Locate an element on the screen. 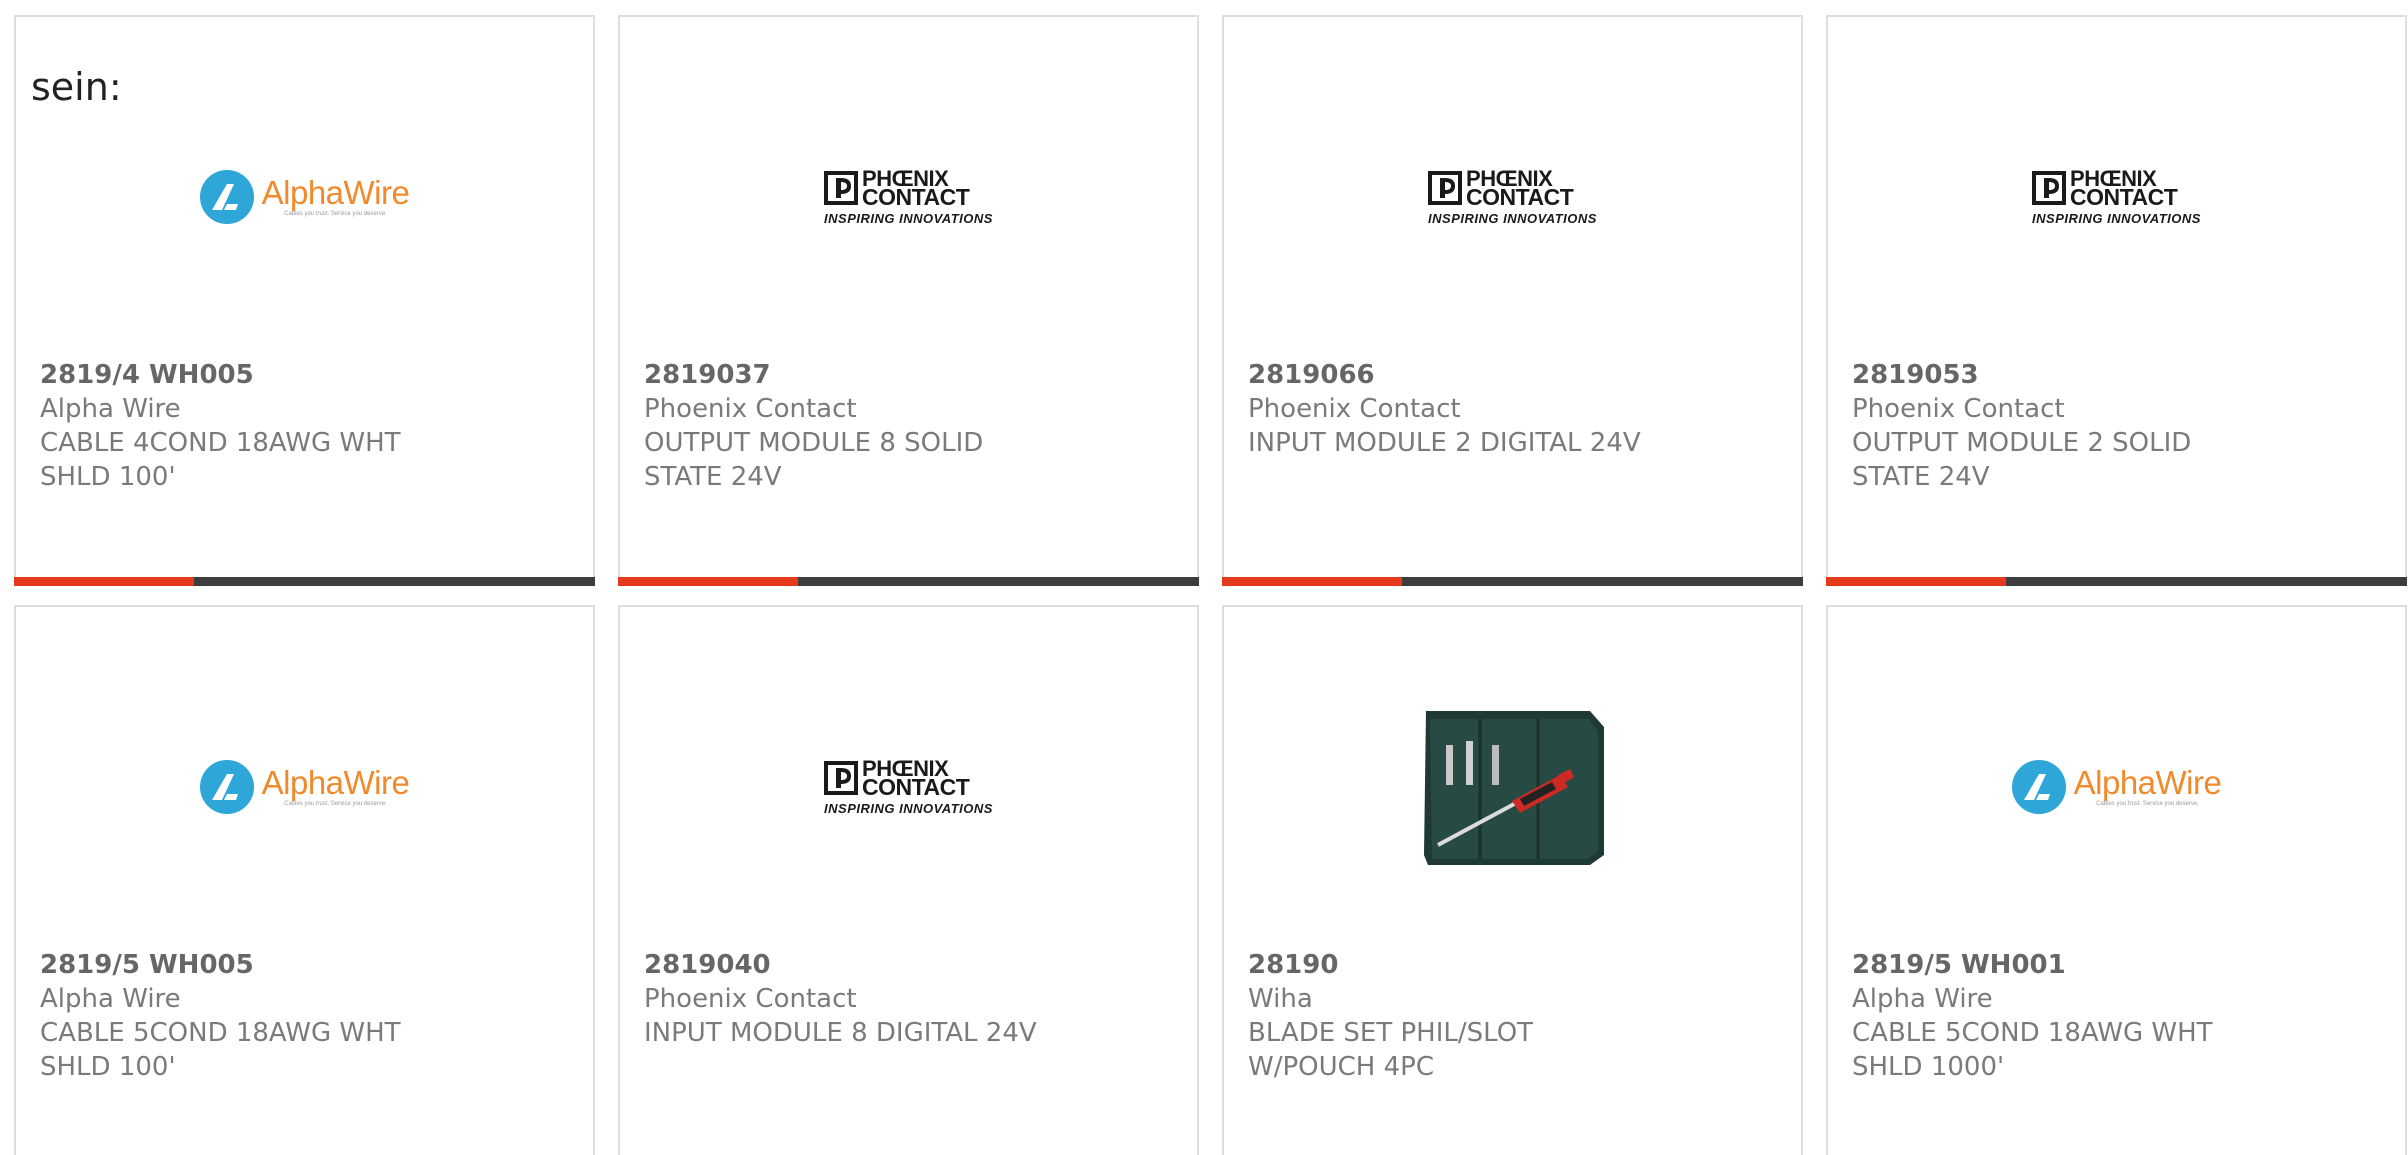  part-number: 2819066 is located at coordinates (1311, 375).